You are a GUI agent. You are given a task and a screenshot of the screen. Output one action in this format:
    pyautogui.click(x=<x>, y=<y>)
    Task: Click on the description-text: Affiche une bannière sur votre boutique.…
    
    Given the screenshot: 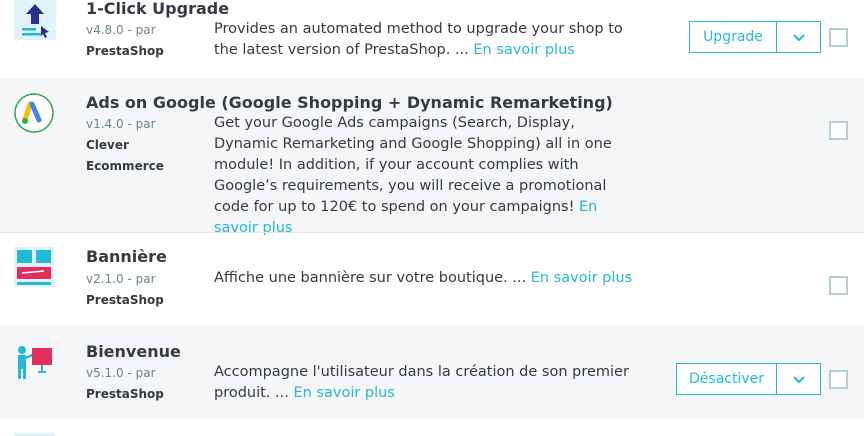 What is the action you would take?
    pyautogui.click(x=370, y=278)
    